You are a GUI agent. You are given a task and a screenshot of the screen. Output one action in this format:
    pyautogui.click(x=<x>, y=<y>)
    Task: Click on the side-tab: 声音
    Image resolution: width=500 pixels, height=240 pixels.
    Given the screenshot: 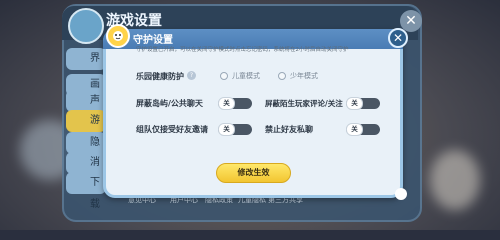 What is the action you would take?
    pyautogui.click(x=86, y=109)
    